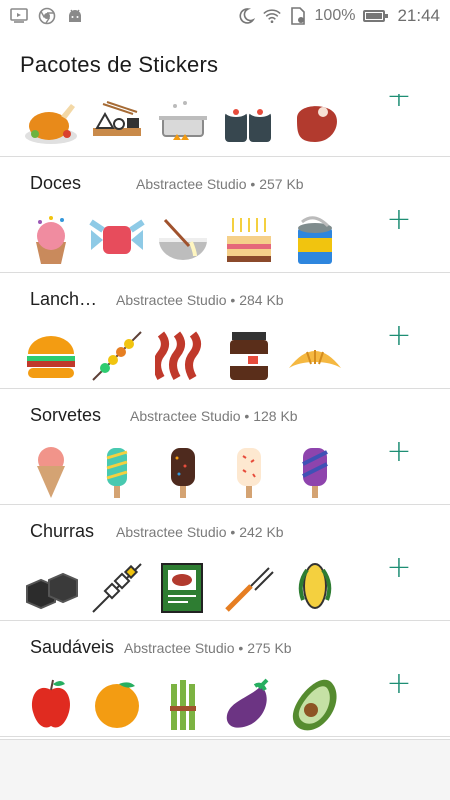 This screenshot has height=800, width=450. What do you see at coordinates (200, 300) in the screenshot?
I see `pack-meta: Abstractee Studio • 284 Kb` at bounding box center [200, 300].